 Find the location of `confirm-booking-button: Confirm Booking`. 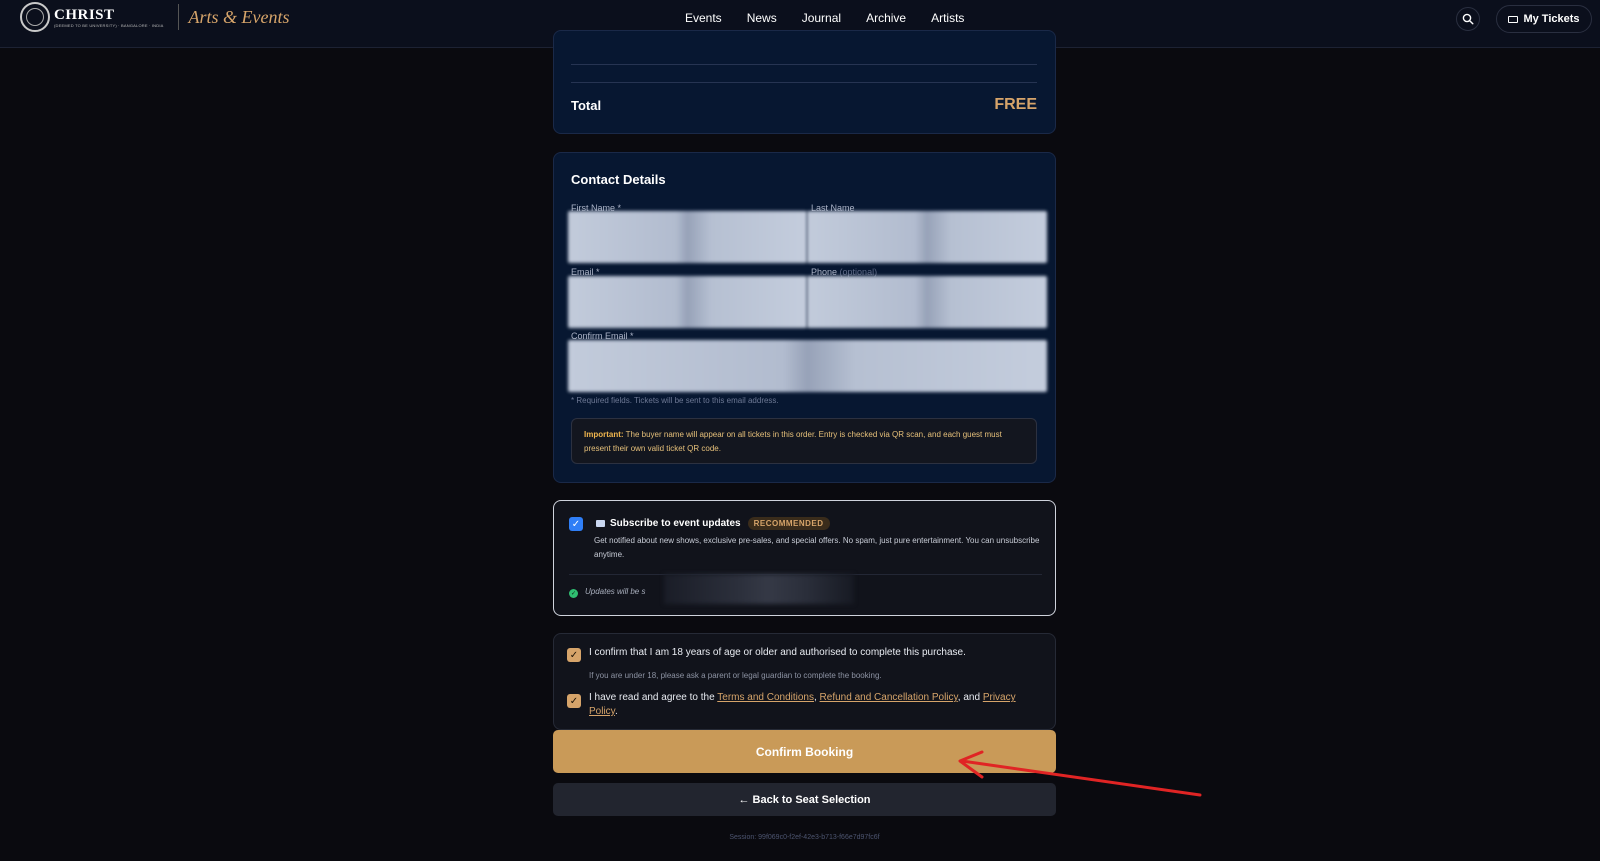

confirm-booking-button: Confirm Booking is located at coordinates (804, 751).